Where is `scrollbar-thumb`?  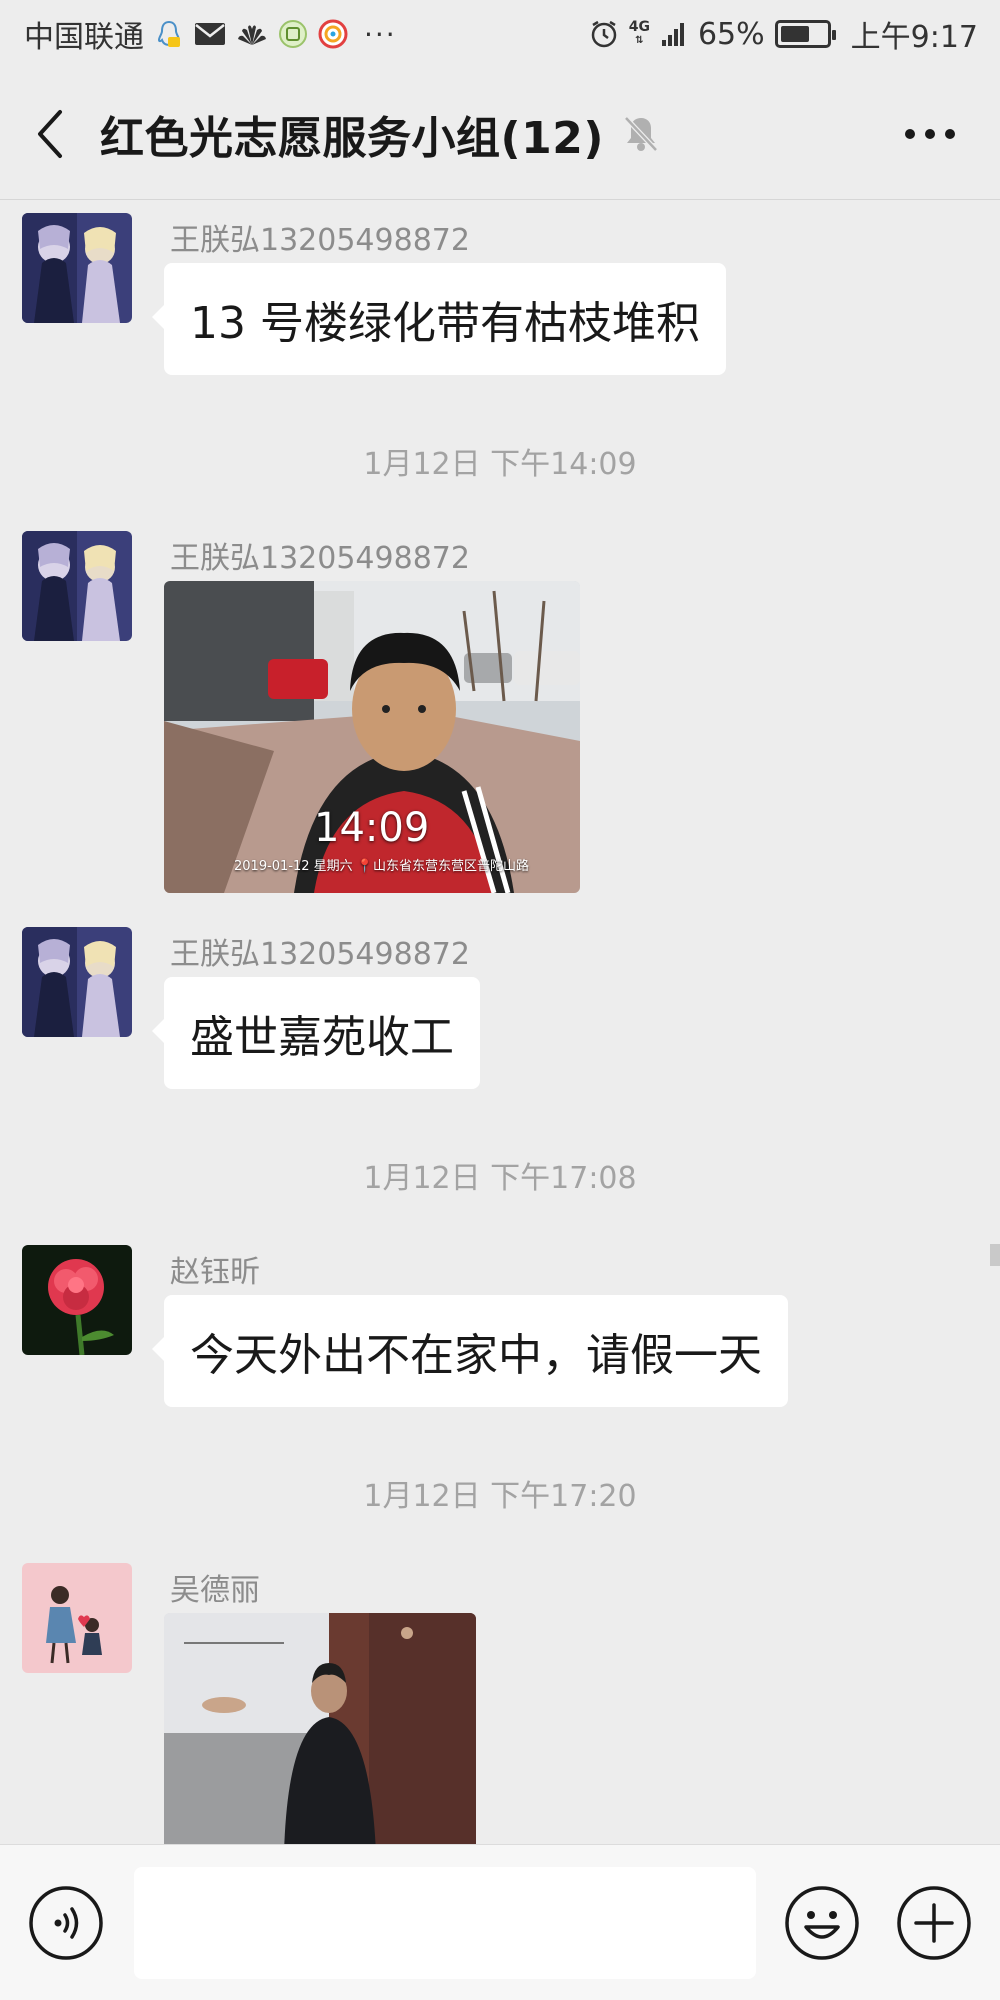 scrollbar-thumb is located at coordinates (995, 1255).